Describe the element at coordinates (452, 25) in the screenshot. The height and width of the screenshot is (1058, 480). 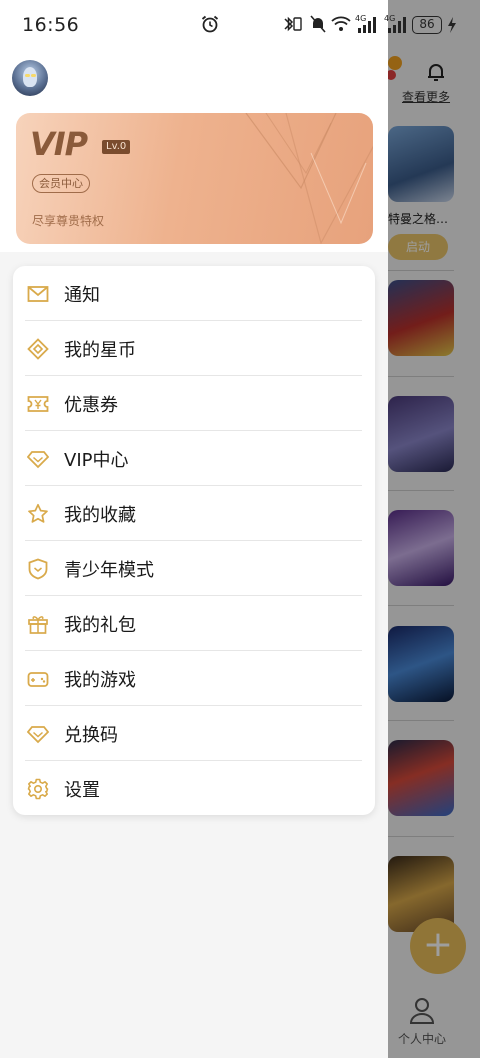
I see `charging-icon` at that location.